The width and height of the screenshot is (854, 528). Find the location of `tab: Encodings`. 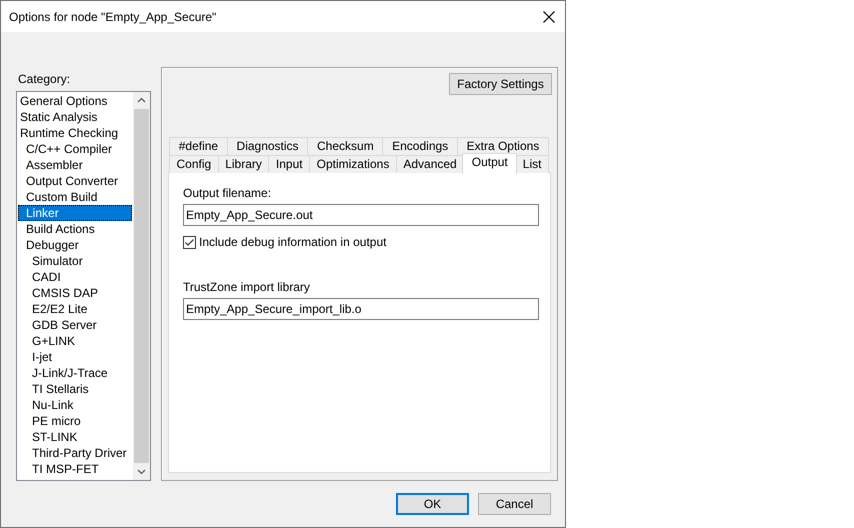

tab: Encodings is located at coordinates (420, 146).